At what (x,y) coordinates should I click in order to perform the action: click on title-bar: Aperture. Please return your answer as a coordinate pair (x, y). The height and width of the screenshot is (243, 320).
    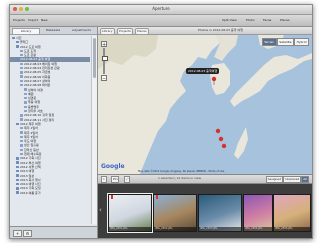
    Looking at the image, I should click on (161, 10).